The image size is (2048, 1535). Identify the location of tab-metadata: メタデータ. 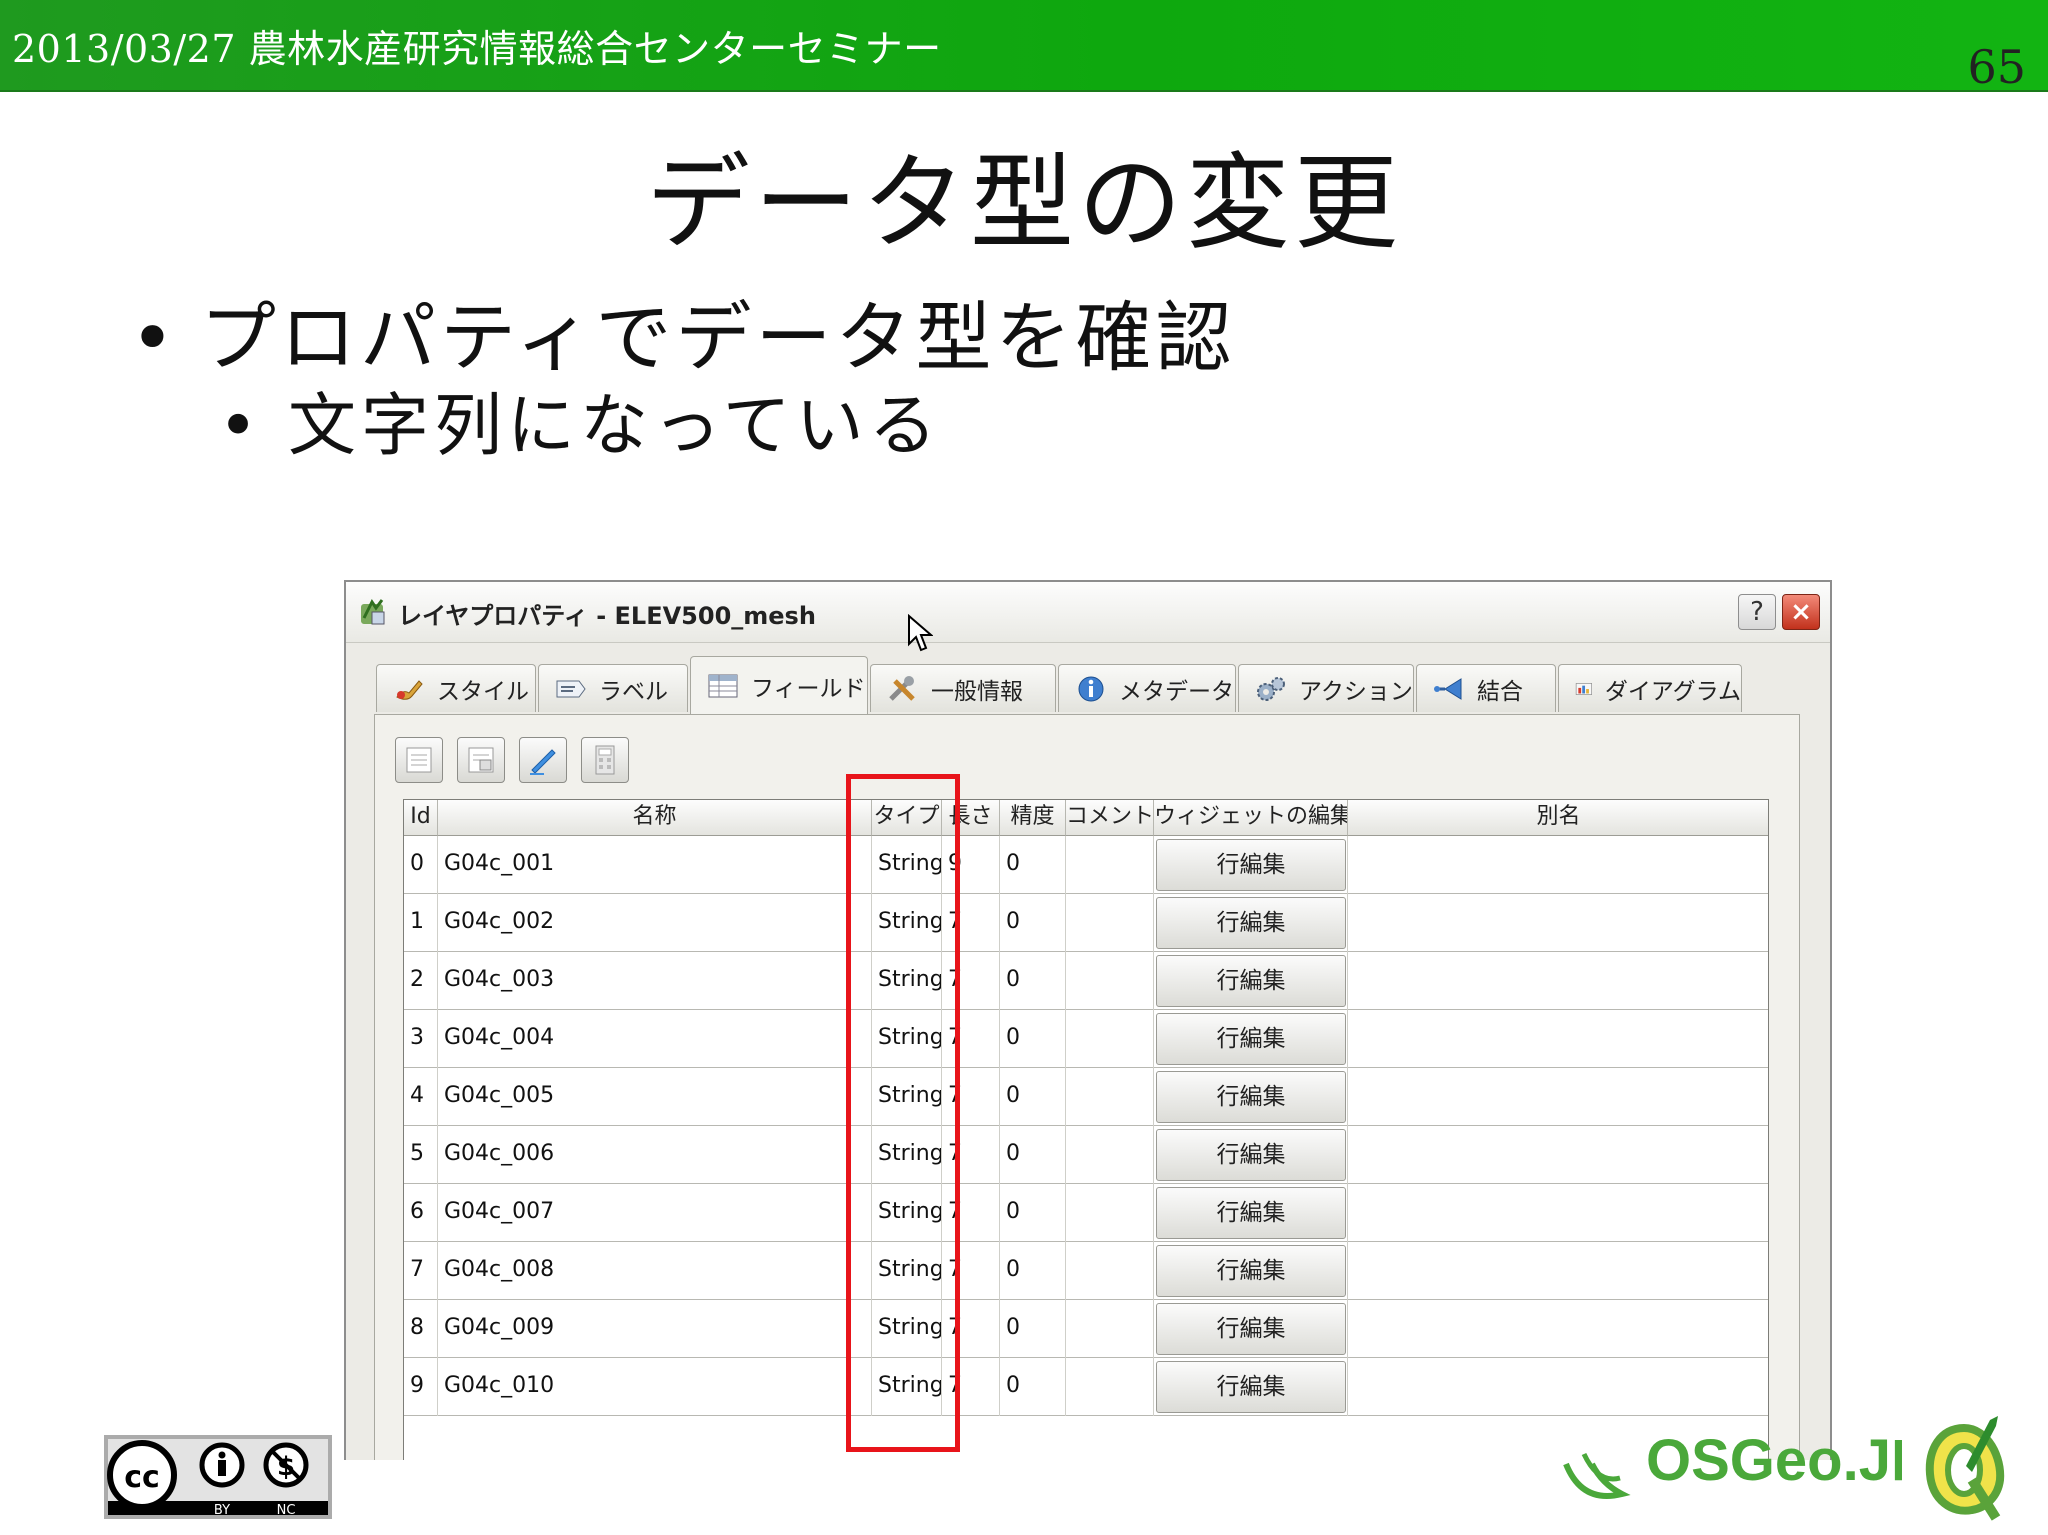
(1147, 688).